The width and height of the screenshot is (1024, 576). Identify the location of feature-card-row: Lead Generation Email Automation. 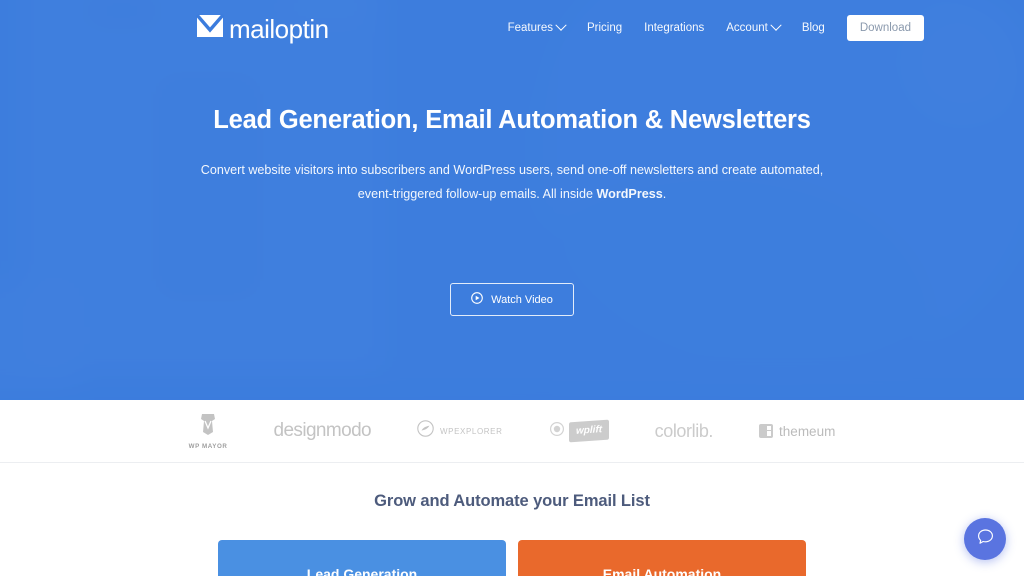
(512, 558).